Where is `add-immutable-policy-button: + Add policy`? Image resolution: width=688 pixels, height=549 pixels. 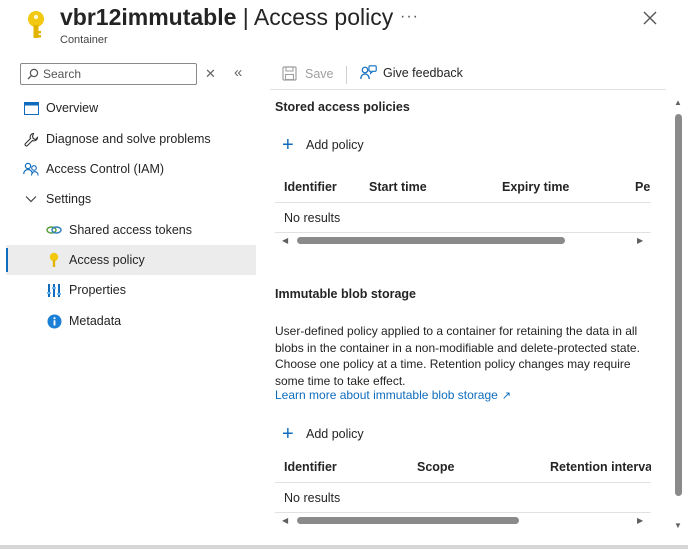 add-immutable-policy-button: + Add policy is located at coordinates (323, 434).